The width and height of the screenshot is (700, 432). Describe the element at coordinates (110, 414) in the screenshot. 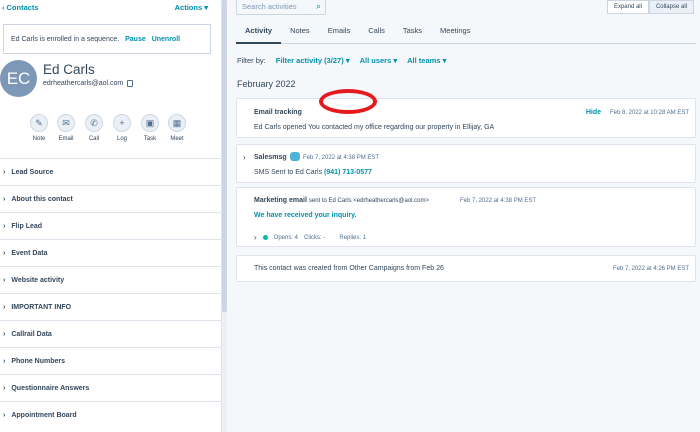

I see `section-appointment-board: › Appointment Board` at that location.